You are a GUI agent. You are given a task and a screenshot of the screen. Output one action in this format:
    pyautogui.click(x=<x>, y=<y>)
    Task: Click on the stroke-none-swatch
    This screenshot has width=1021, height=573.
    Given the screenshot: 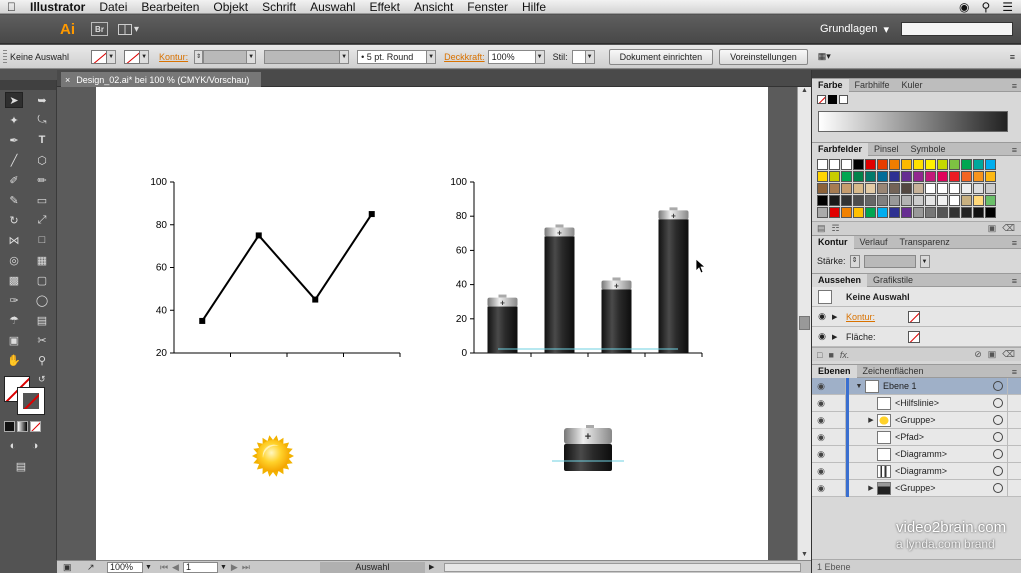 What is the action you would take?
    pyautogui.click(x=914, y=316)
    